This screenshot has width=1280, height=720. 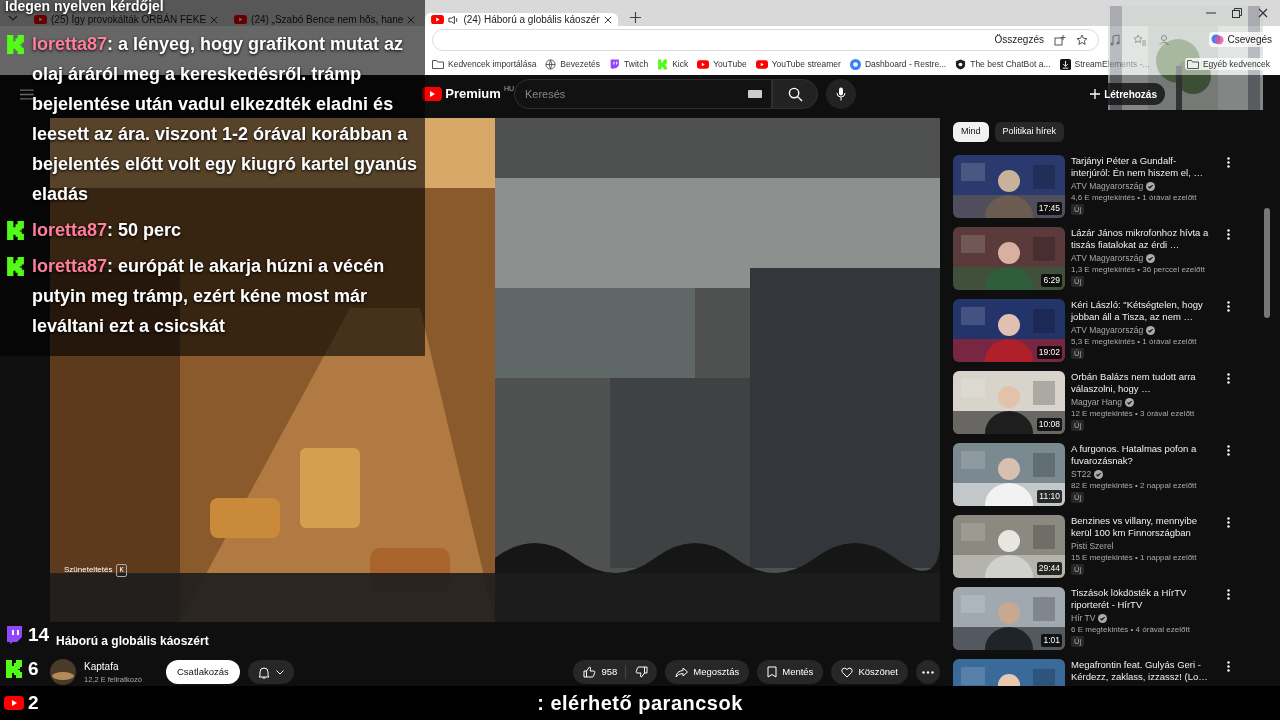 I want to click on more-button, so click(x=928, y=672).